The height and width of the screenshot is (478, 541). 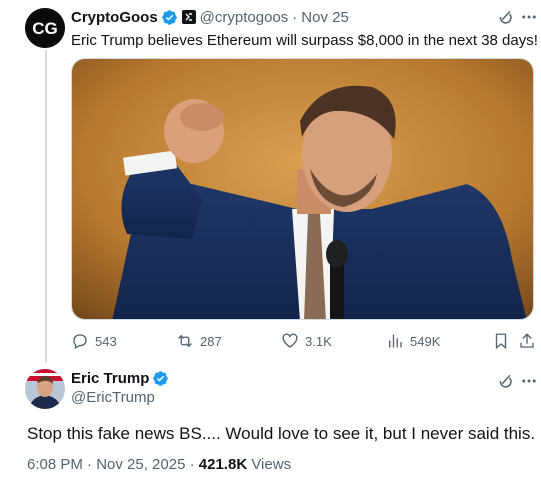 I want to click on repost-icon, so click(x=185, y=341).